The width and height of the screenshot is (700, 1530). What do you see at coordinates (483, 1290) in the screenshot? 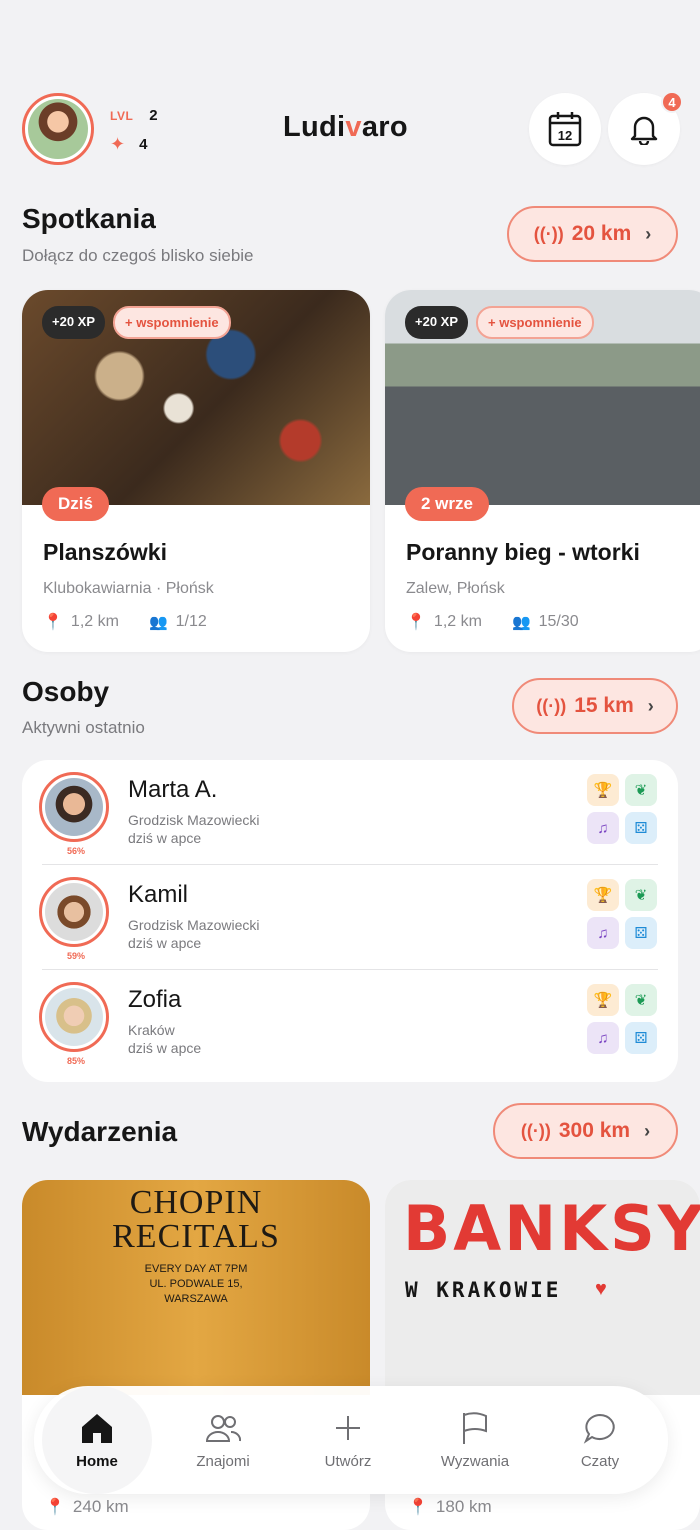
I see `poster-subtitle: W KRAKOWIE` at bounding box center [483, 1290].